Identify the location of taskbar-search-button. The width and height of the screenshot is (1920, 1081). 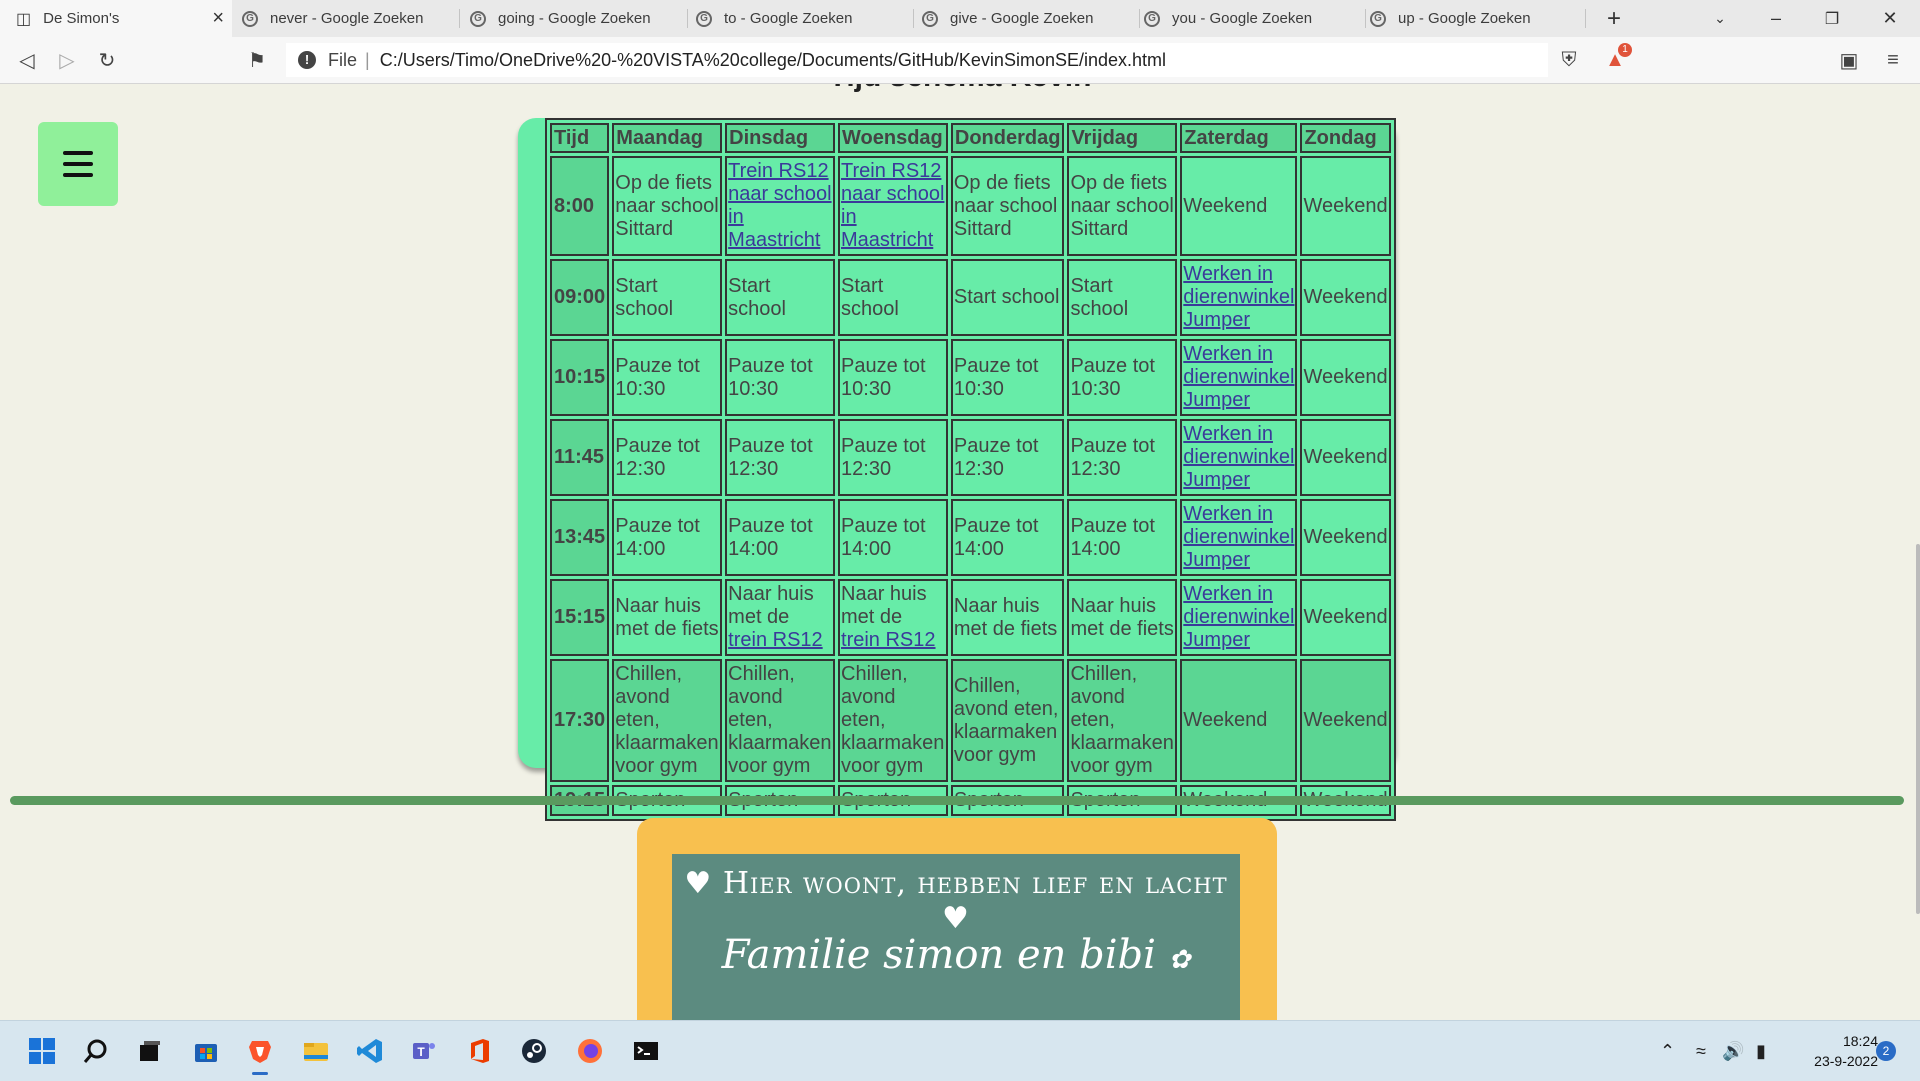
(96, 1051).